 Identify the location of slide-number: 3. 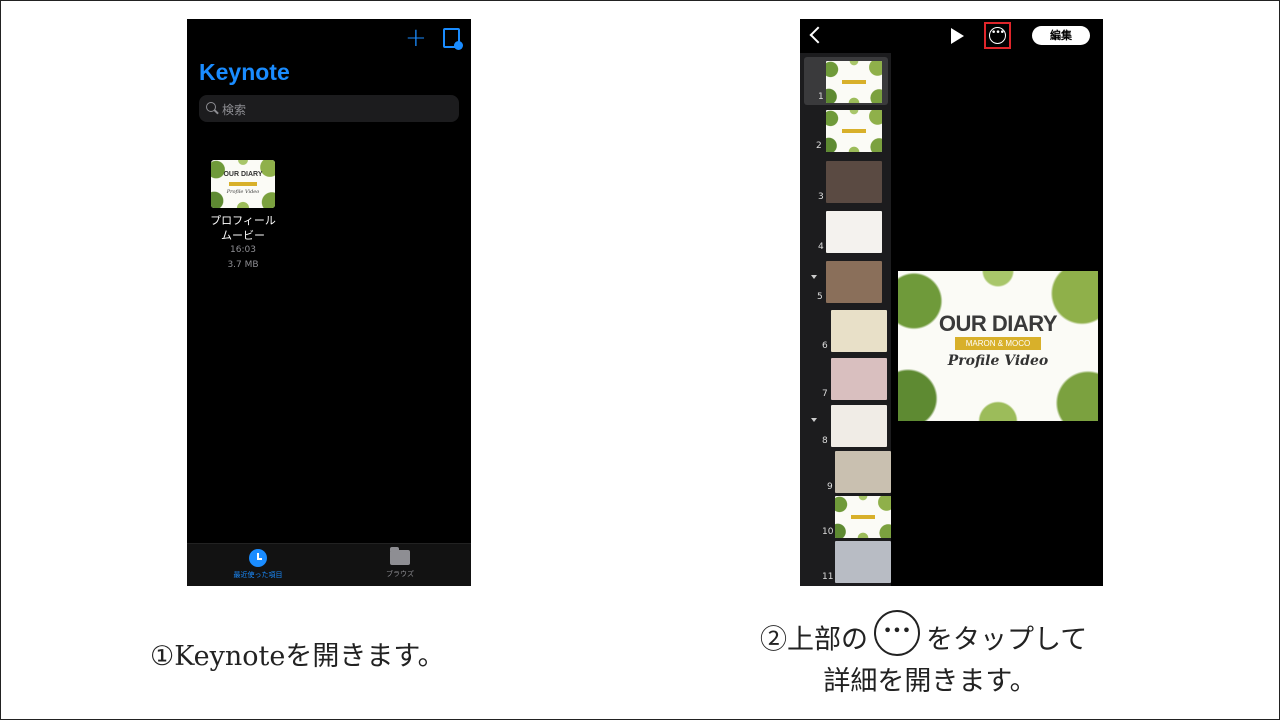
(821, 197).